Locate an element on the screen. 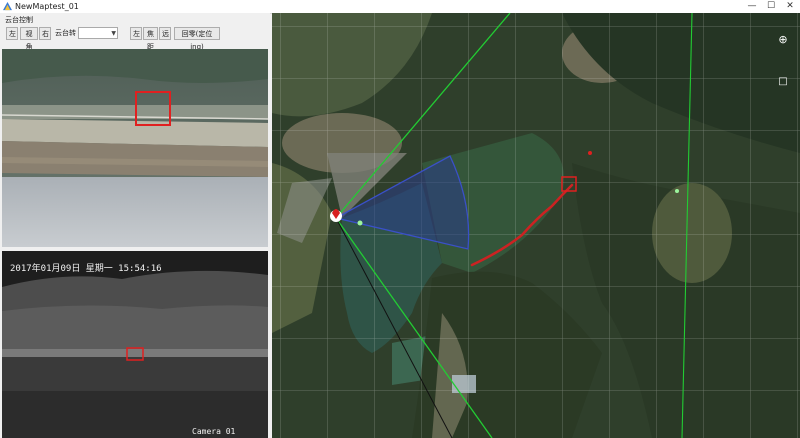  fullscreen-icon: □ is located at coordinates (783, 82).